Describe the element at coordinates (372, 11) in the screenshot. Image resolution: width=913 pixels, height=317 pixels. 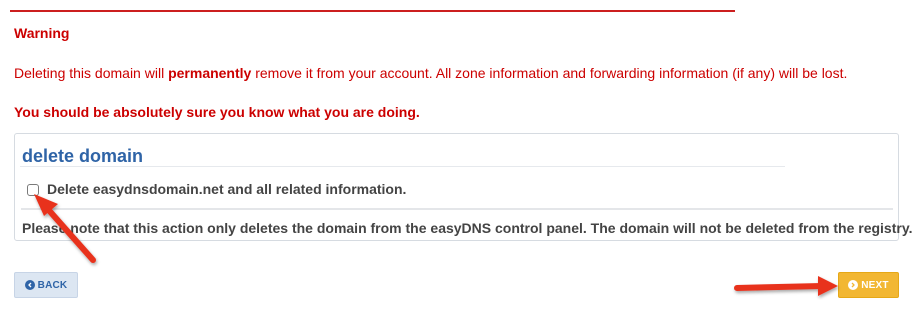
I see `top-divider` at that location.